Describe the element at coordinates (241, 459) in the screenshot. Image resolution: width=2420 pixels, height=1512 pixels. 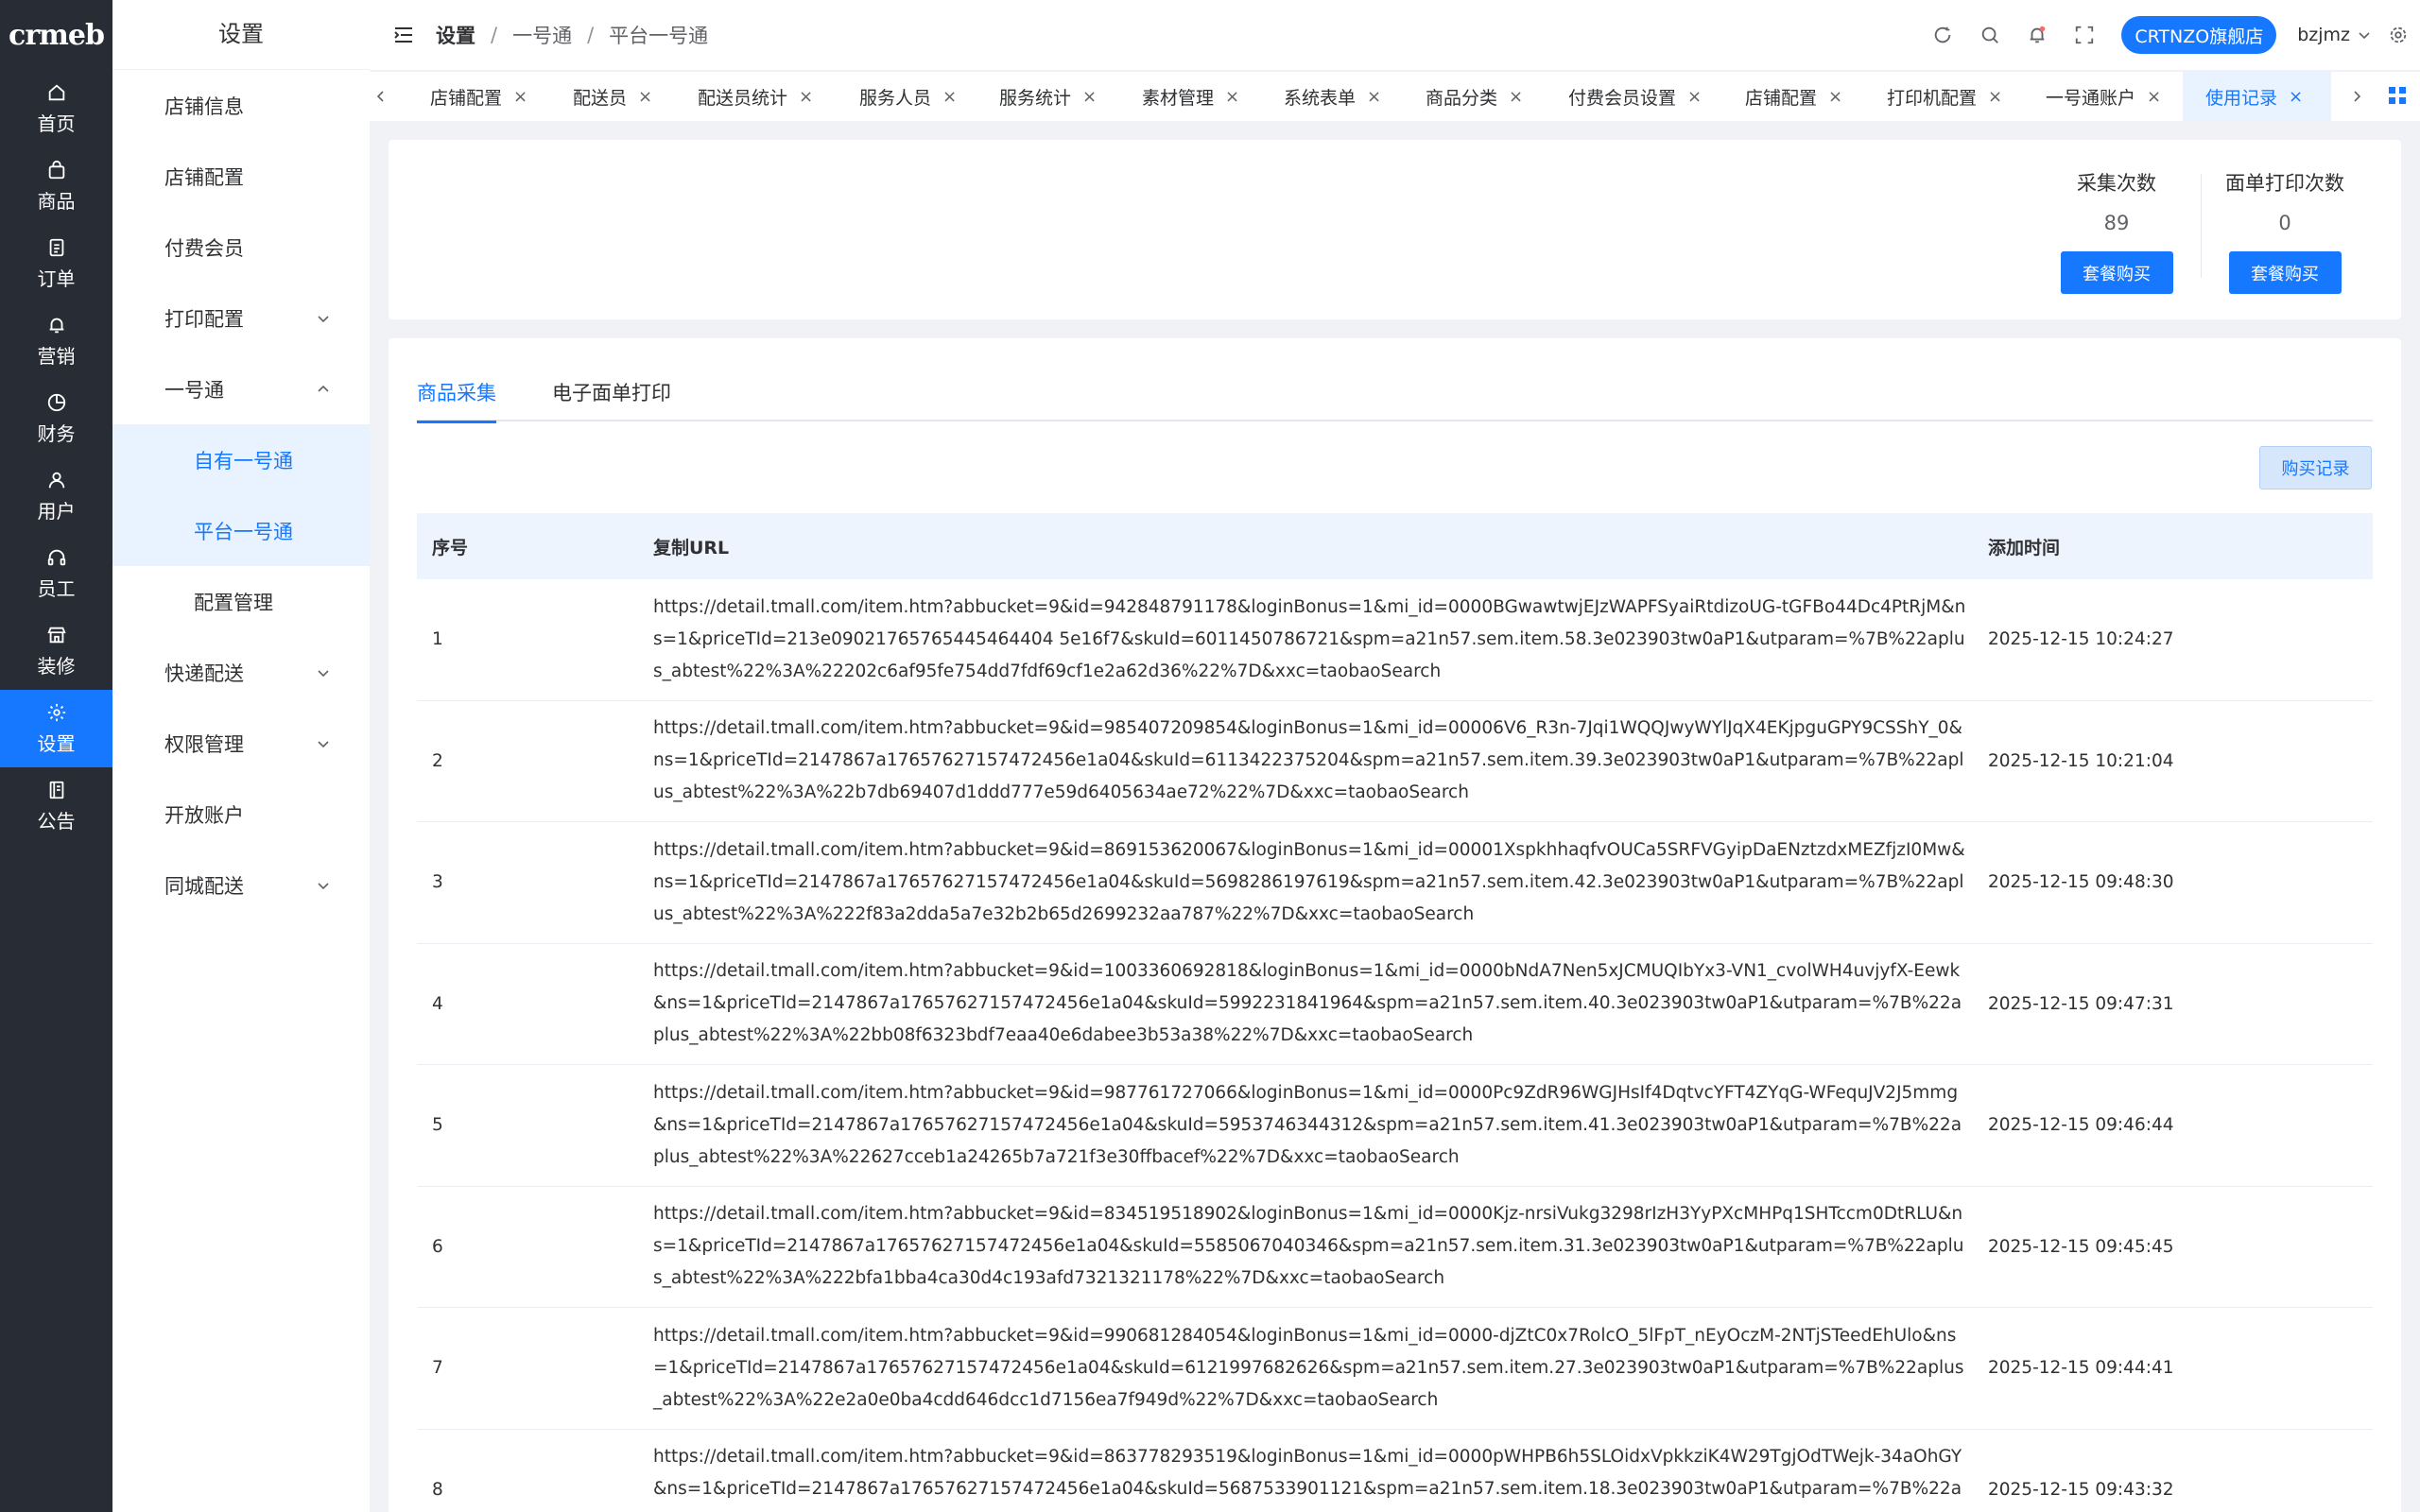
I see `submenu-item-own-yihaotong: 自有一号通` at that location.